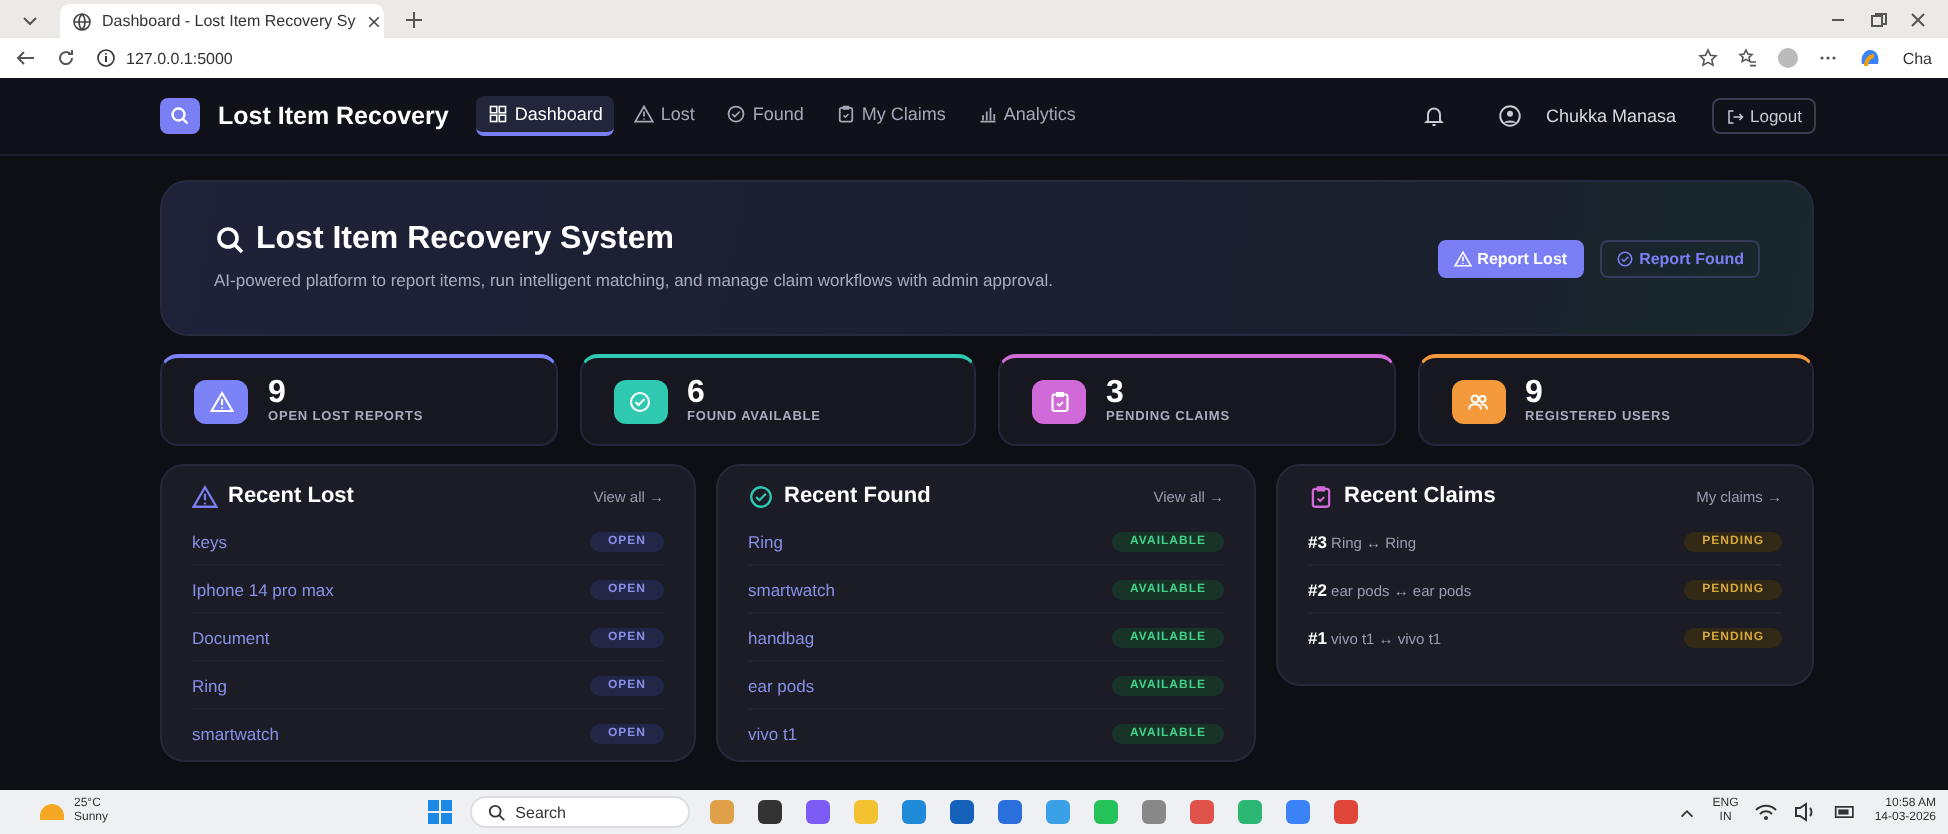 The height and width of the screenshot is (834, 1948). I want to click on grid-icon, so click(498, 114).